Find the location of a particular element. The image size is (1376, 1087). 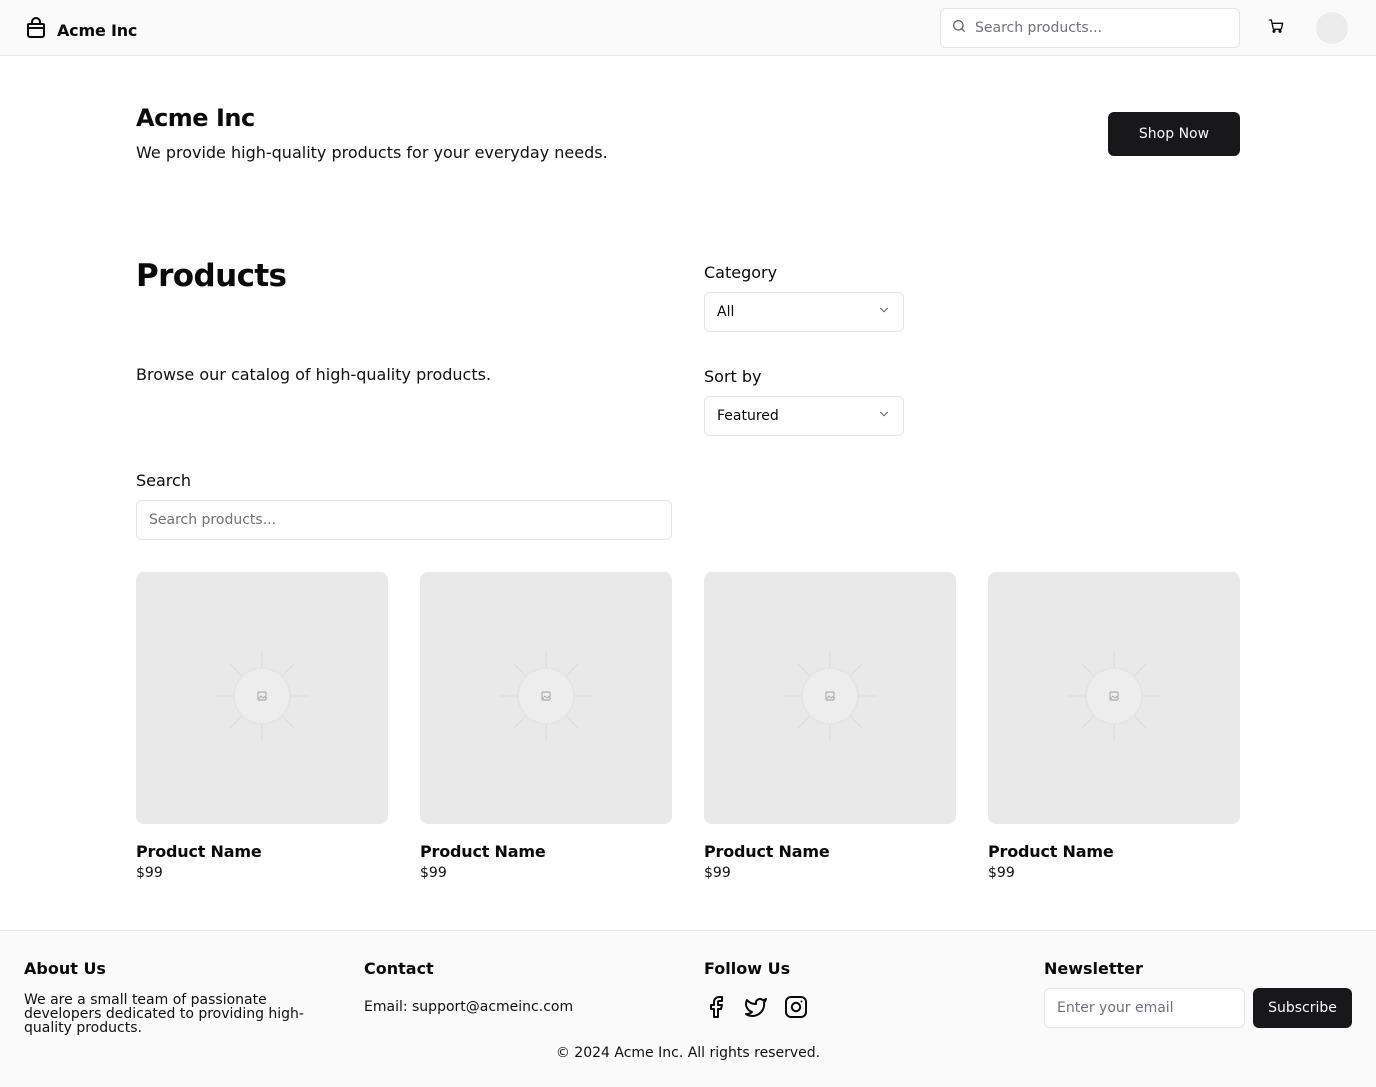

about-heading: About Us is located at coordinates (65, 968).